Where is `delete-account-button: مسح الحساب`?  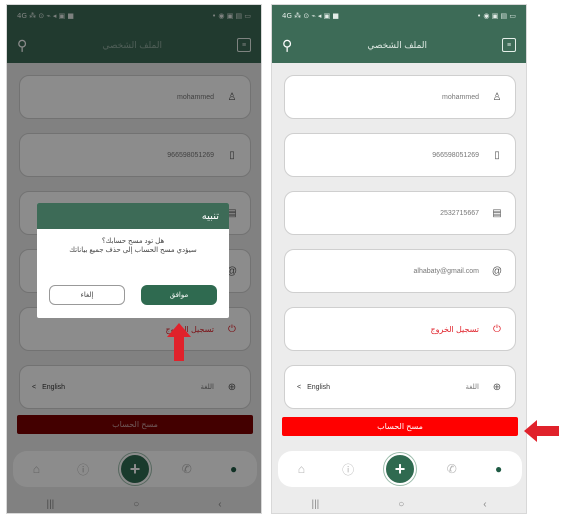
delete-account-button: مسح الحساب is located at coordinates (400, 426).